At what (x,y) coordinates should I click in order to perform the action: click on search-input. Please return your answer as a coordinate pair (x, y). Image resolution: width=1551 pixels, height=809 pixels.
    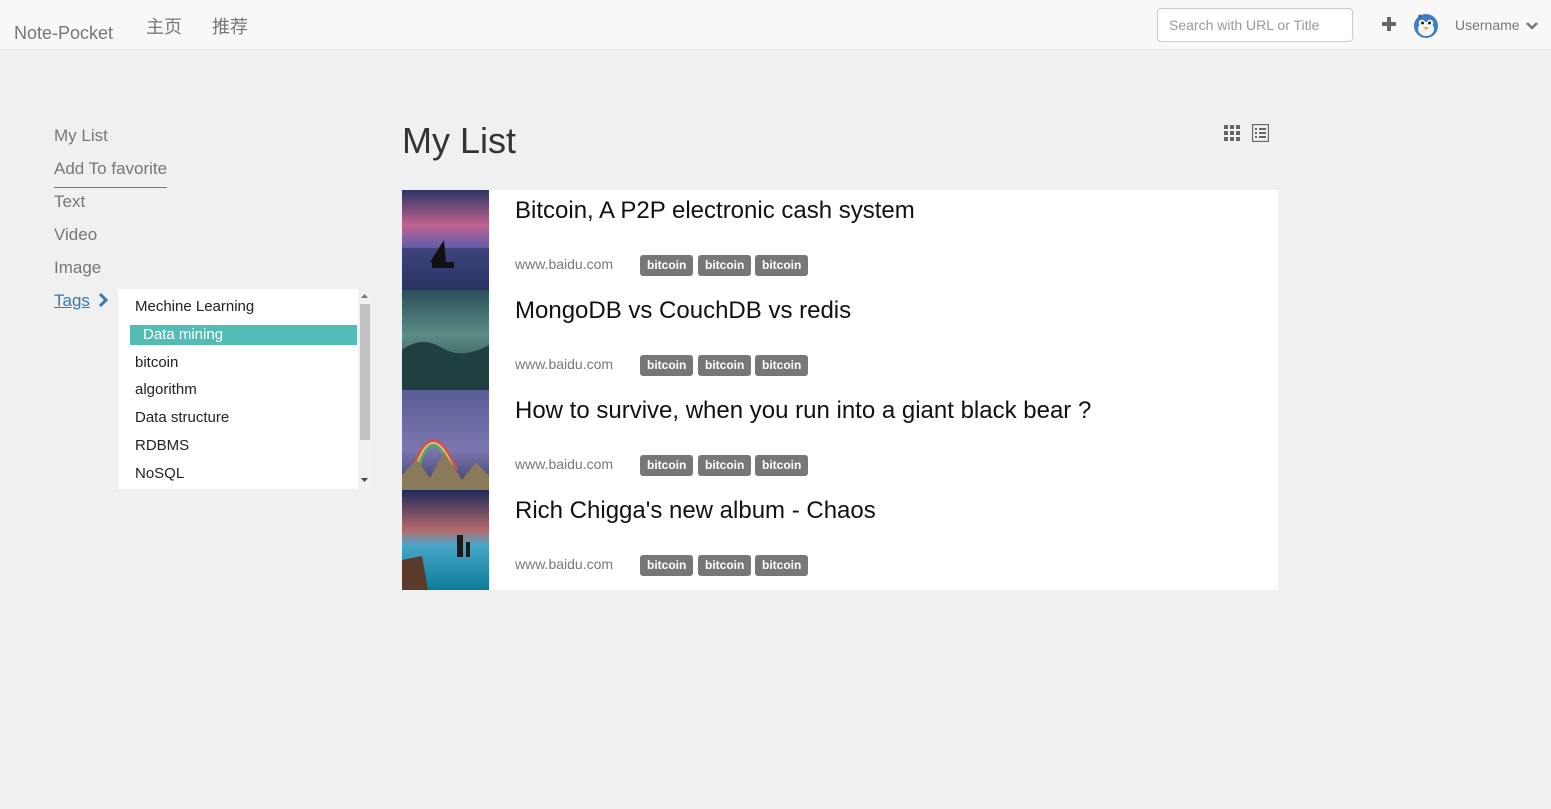
    Looking at the image, I should click on (1255, 25).